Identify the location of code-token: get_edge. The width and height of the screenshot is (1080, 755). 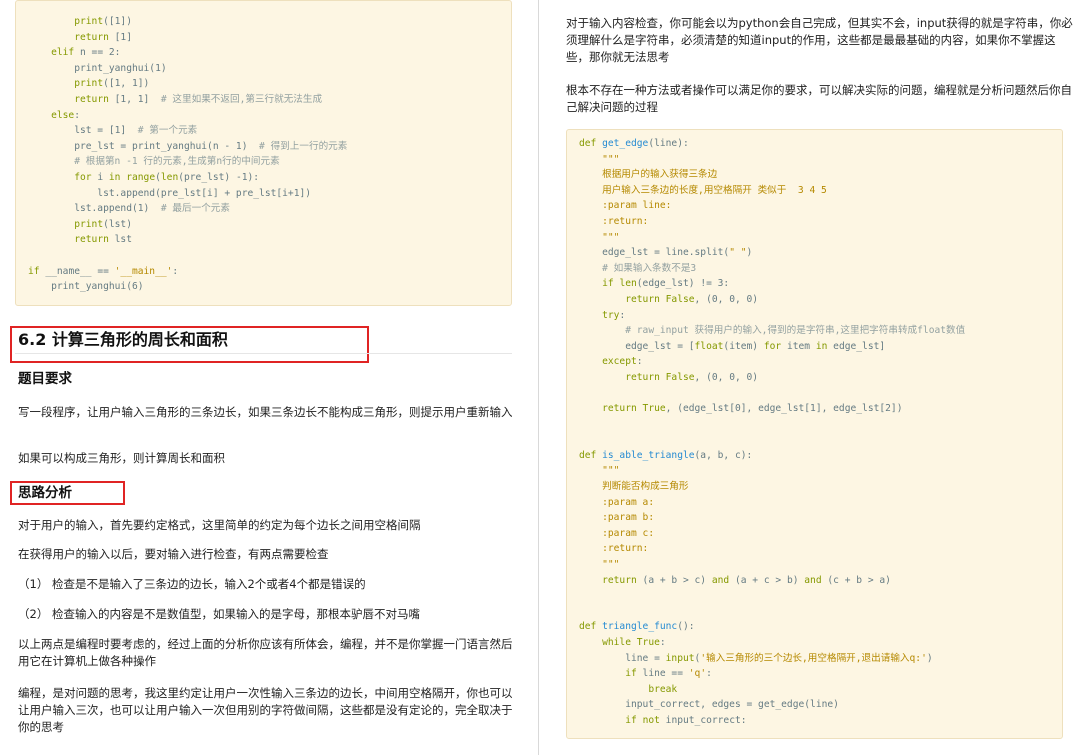
(625, 143).